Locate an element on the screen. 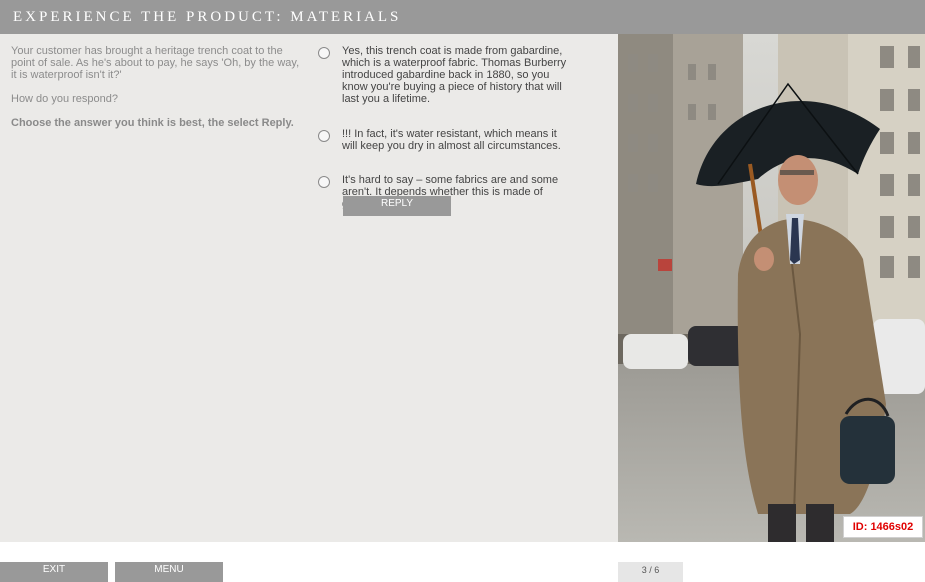  question-text: How do you respond? is located at coordinates (65, 99).